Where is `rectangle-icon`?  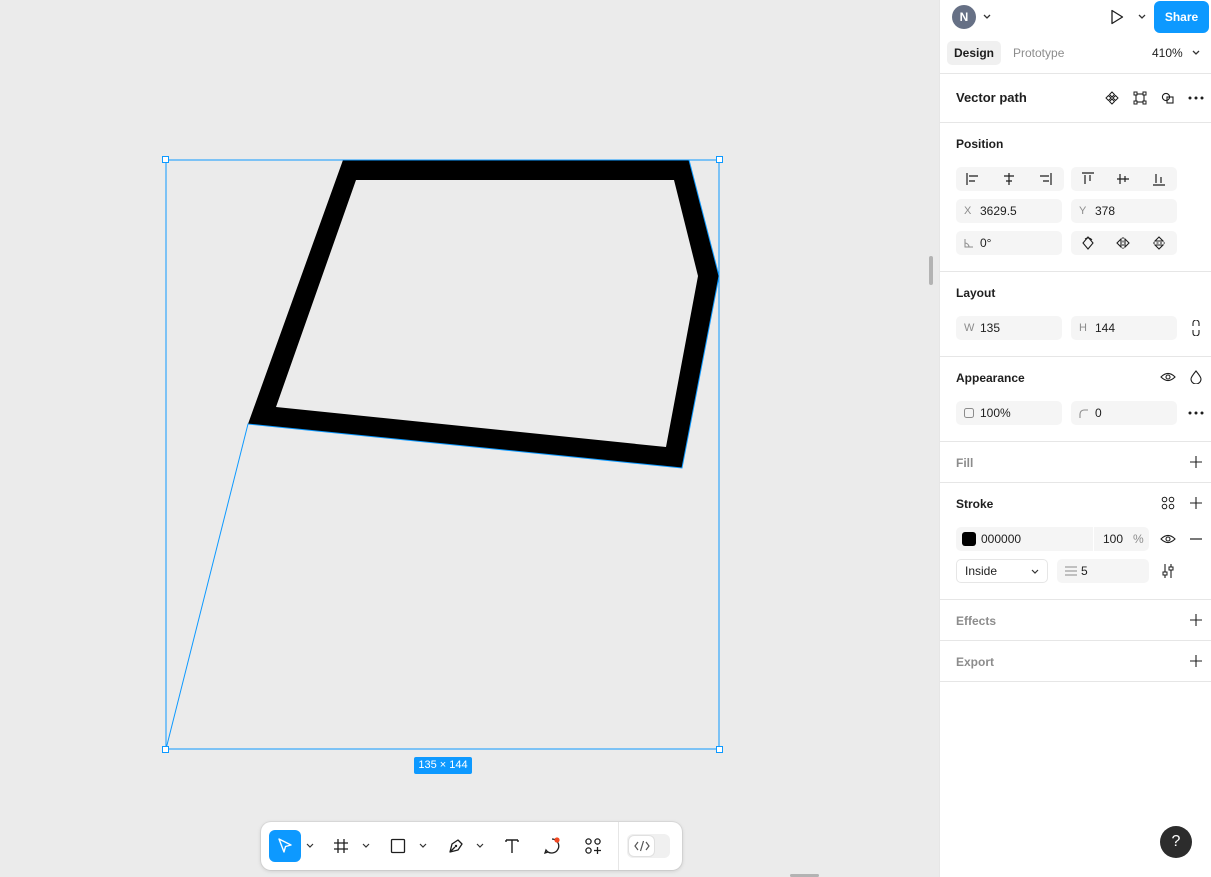 rectangle-icon is located at coordinates (398, 846).